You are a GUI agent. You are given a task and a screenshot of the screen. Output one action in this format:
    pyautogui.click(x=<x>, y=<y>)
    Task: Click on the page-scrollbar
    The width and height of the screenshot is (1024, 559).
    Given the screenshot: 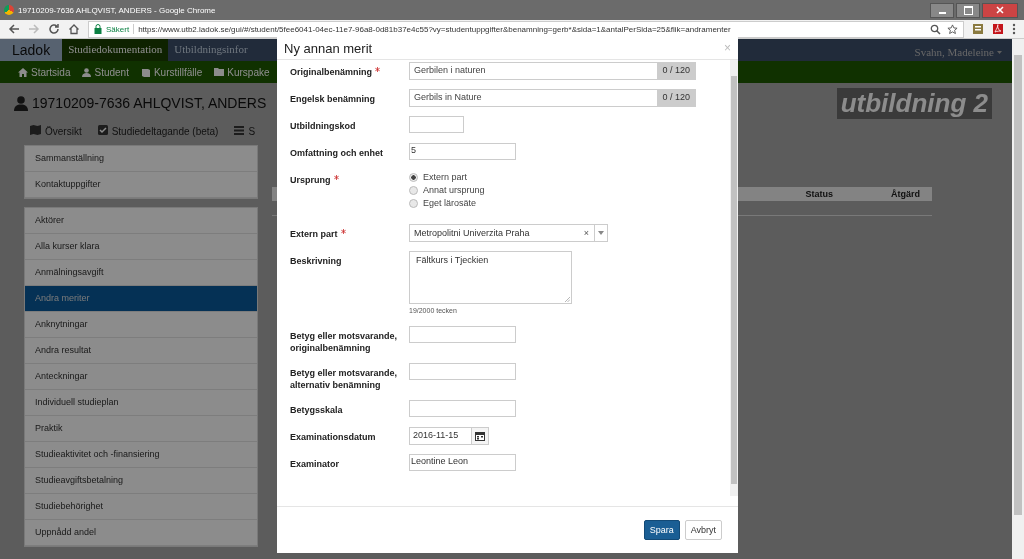 What is the action you would take?
    pyautogui.click(x=1018, y=299)
    